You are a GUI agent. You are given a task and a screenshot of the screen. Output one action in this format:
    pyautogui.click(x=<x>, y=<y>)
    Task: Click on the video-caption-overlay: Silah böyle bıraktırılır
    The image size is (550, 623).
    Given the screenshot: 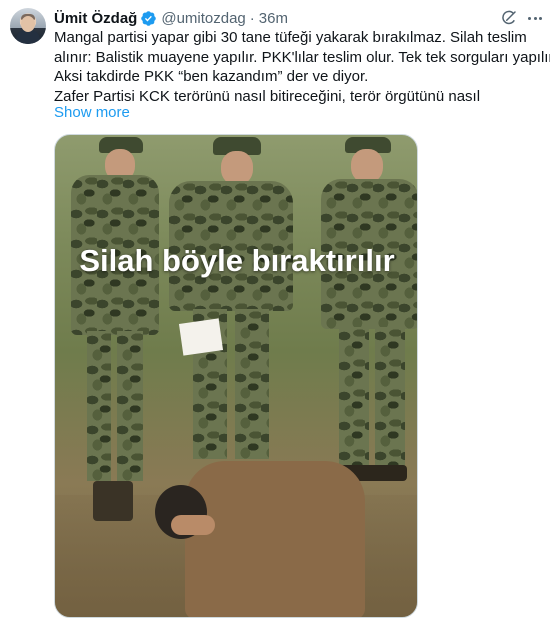 What is the action you would take?
    pyautogui.click(x=237, y=260)
    